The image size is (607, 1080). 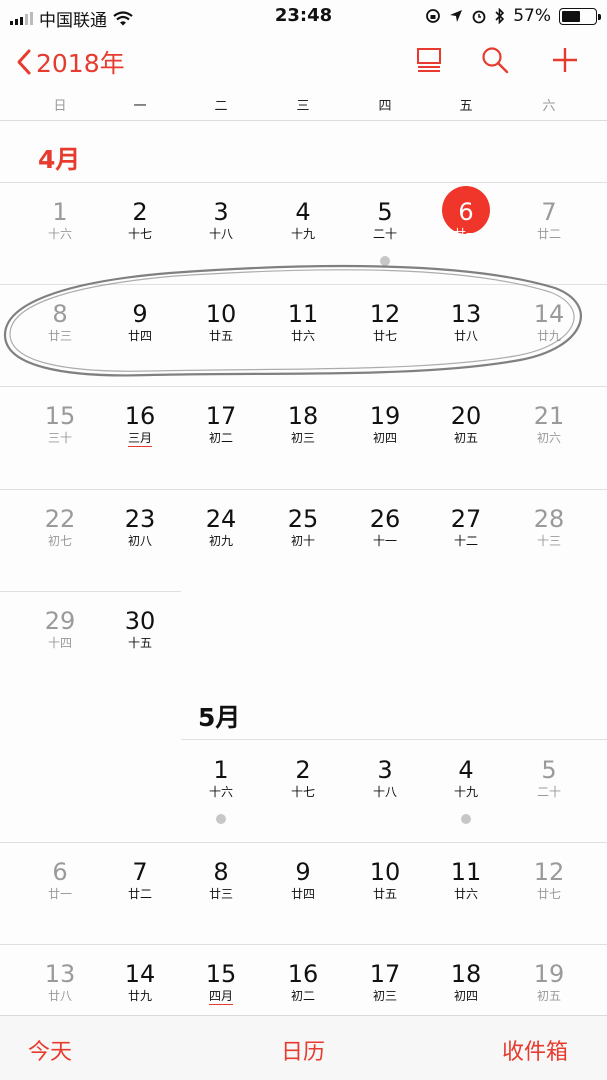 I want to click on day-number: 17, so click(x=221, y=416).